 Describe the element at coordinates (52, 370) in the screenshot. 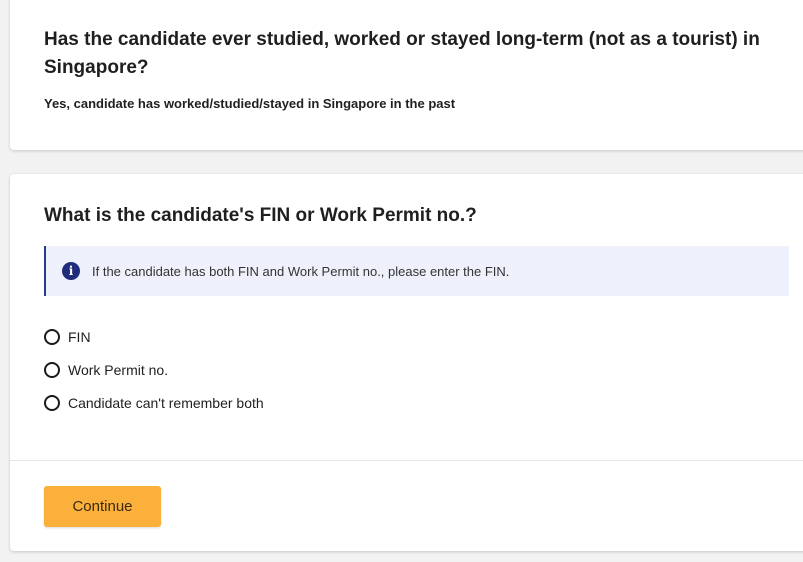

I see `radio-button-work-permit` at that location.